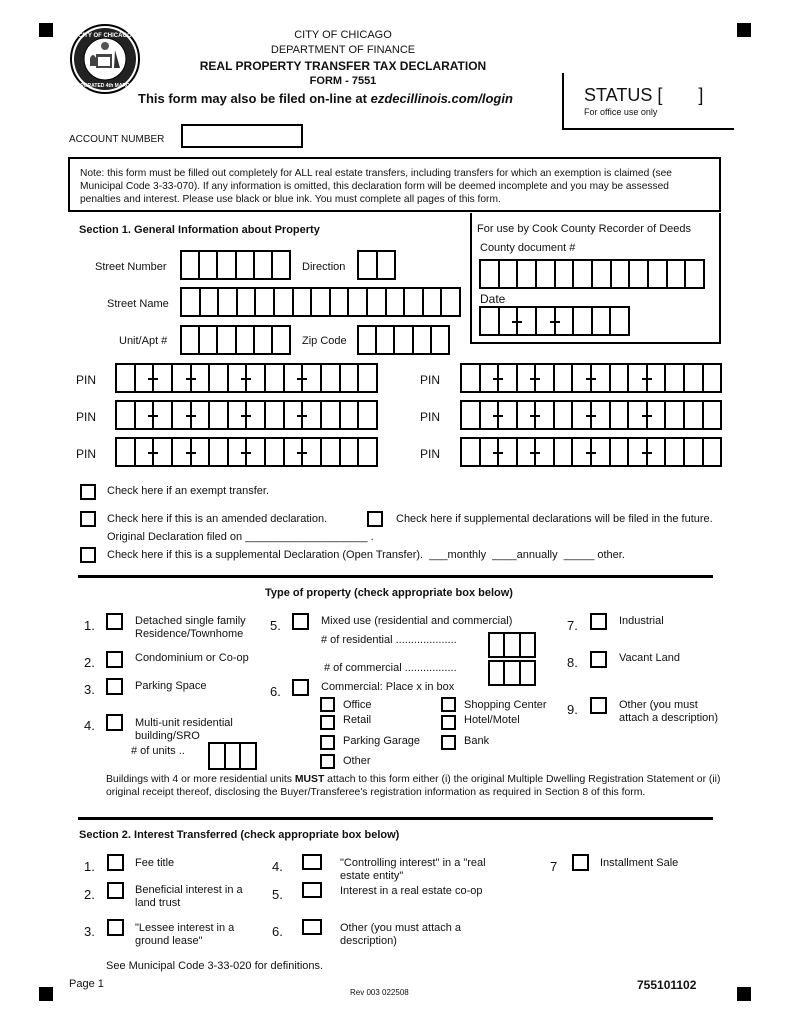 This screenshot has width=791, height=1024. What do you see at coordinates (115, 862) in the screenshot?
I see `fee-title-checkbox` at bounding box center [115, 862].